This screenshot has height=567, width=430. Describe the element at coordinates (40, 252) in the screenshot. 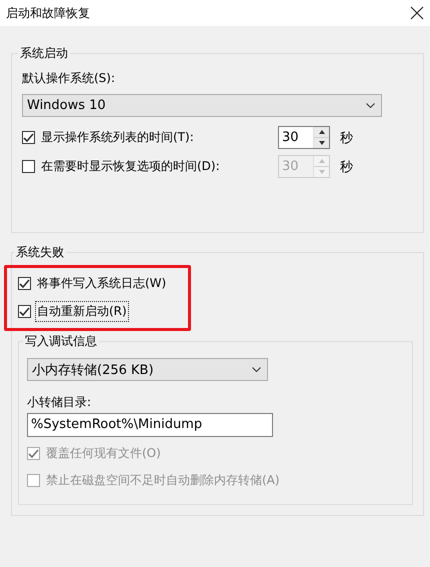

I see `group-title: 系统失败` at that location.